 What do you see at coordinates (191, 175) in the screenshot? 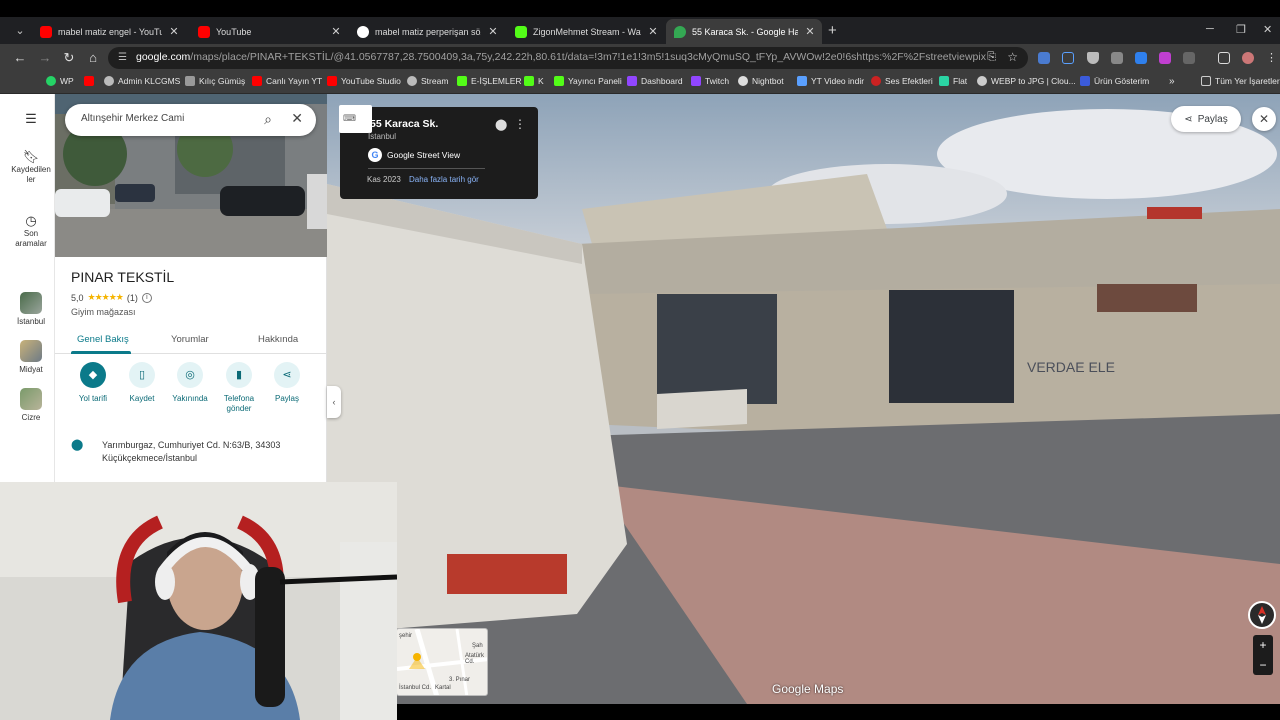
I see `place-photo: Altınşehir Merkez Cami ⌕ ✕` at bounding box center [191, 175].